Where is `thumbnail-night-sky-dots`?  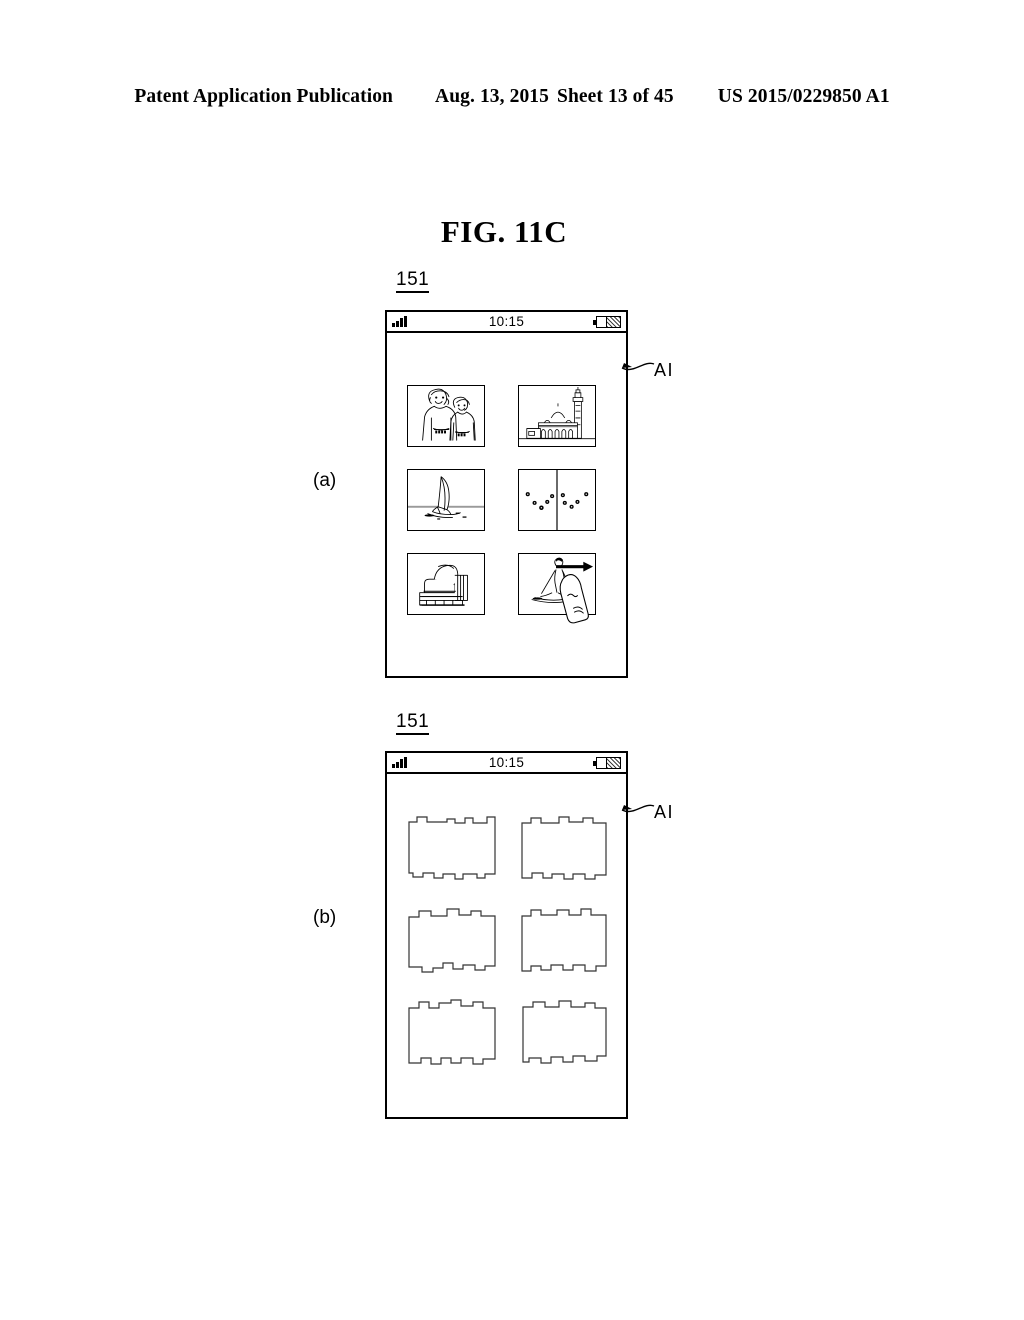 thumbnail-night-sky-dots is located at coordinates (557, 500).